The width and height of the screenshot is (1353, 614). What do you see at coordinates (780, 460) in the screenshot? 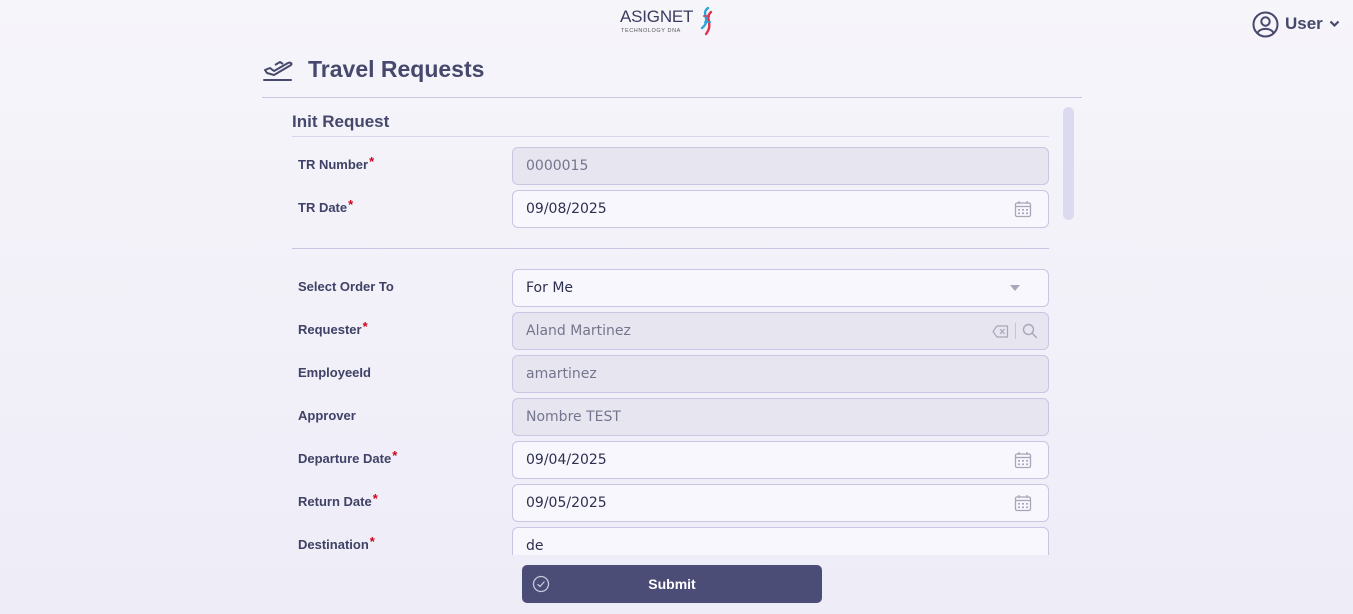
I see `departure-date-field: 09/04/2025` at bounding box center [780, 460].